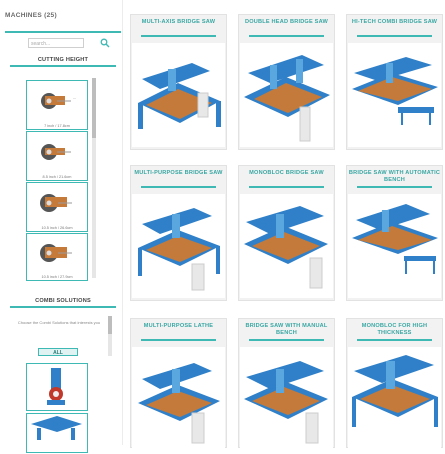 Image resolution: width=445 pixels, height=454 pixels. I want to click on title-divider, so click(63, 32).